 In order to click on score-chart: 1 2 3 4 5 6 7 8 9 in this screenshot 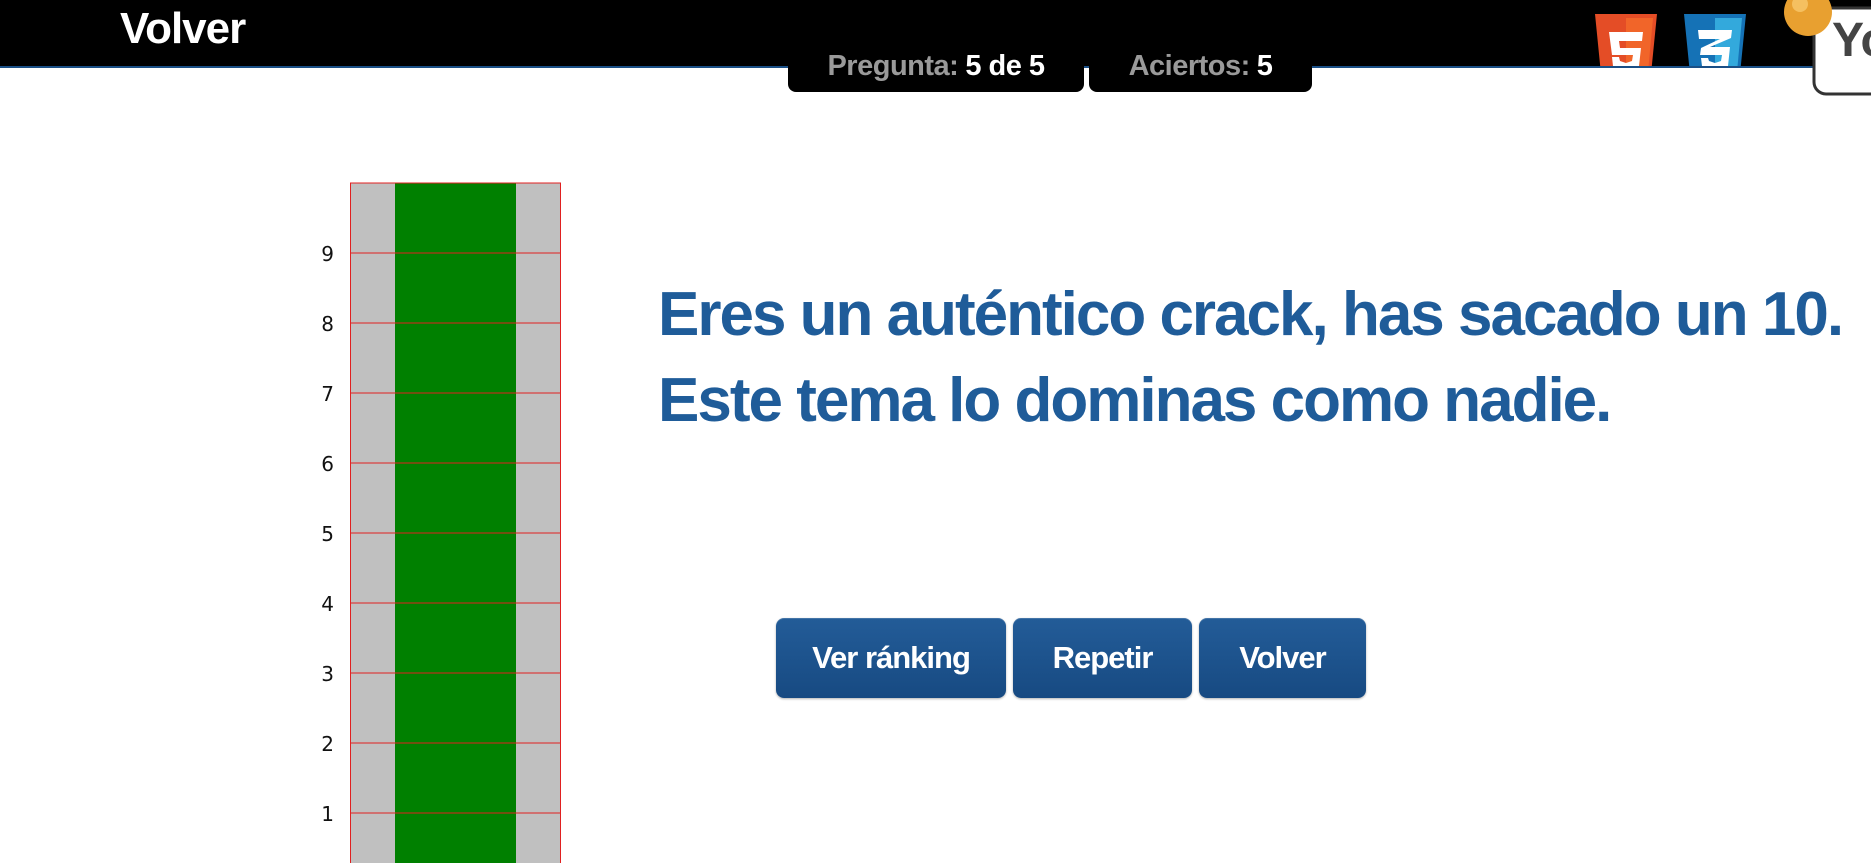, I will do `click(432, 522)`.